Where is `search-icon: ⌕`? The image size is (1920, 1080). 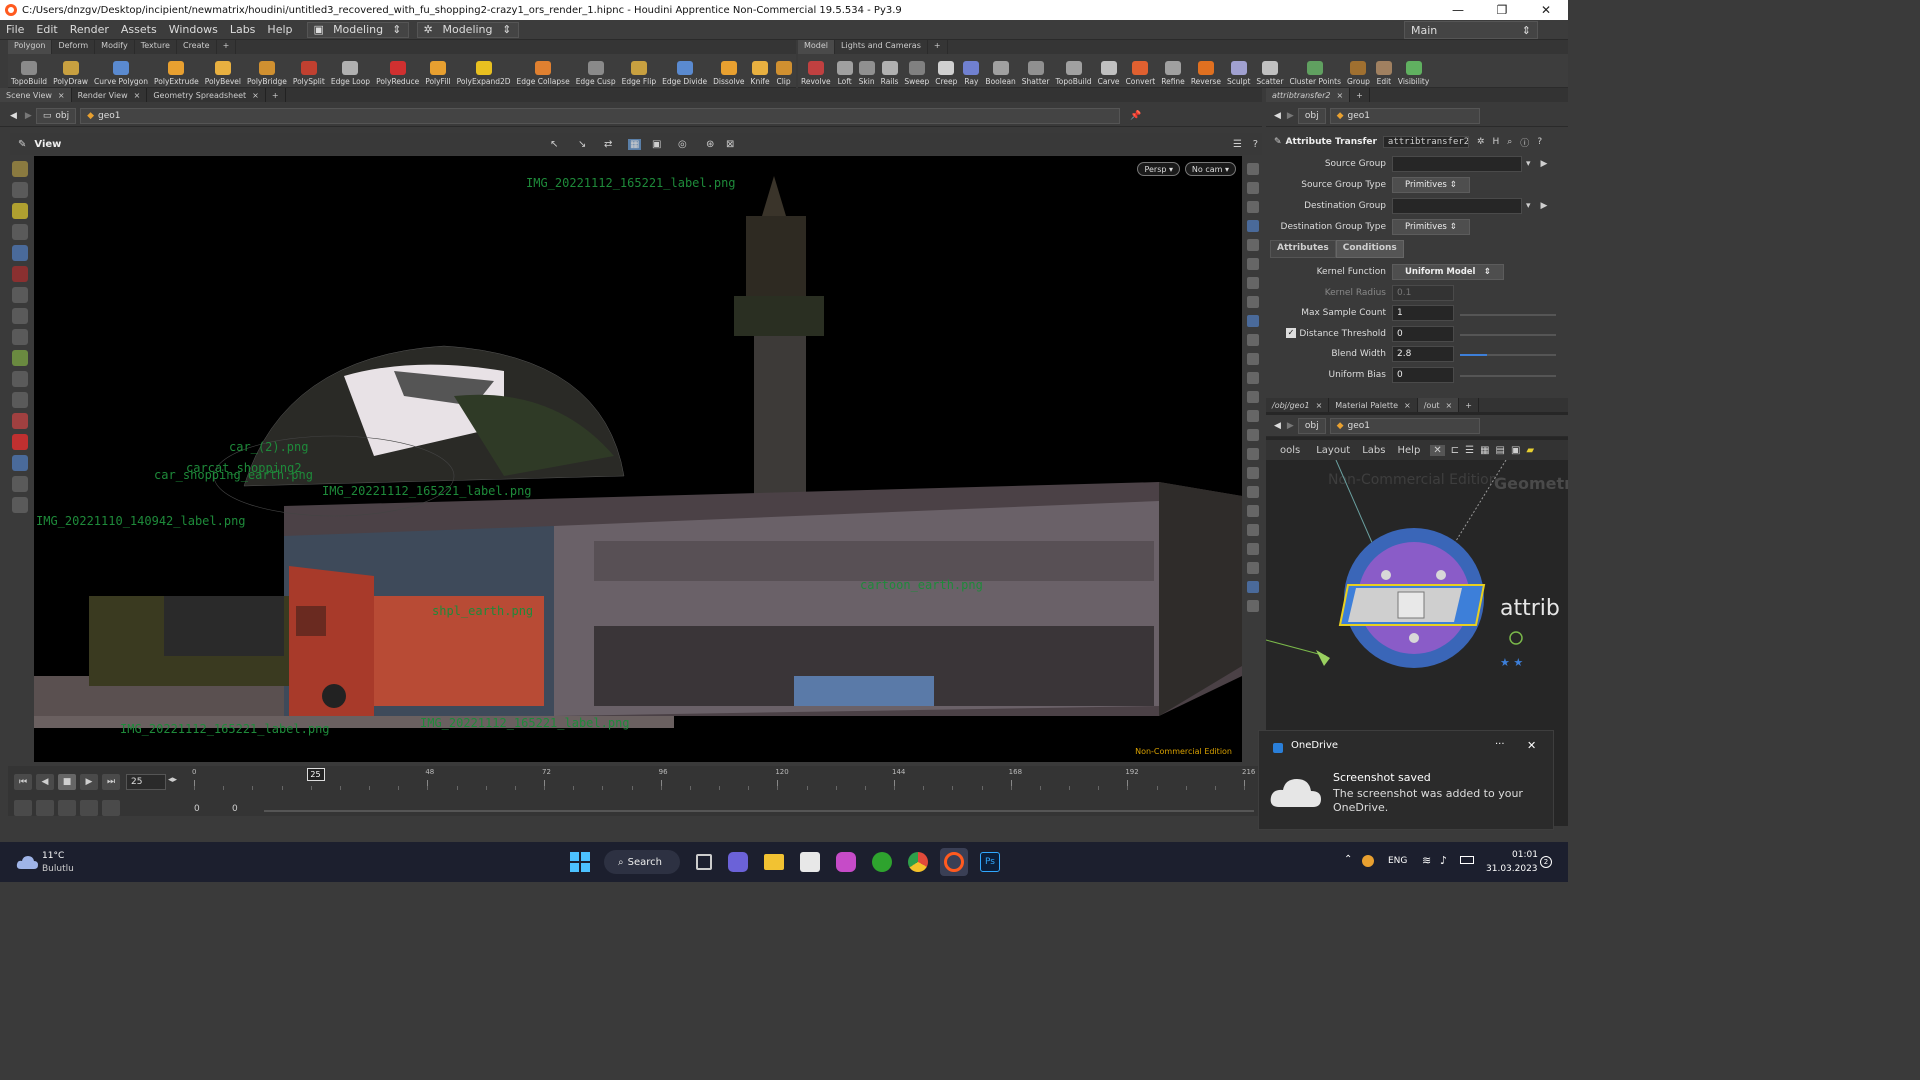 search-icon: ⌕ is located at coordinates (1509, 142).